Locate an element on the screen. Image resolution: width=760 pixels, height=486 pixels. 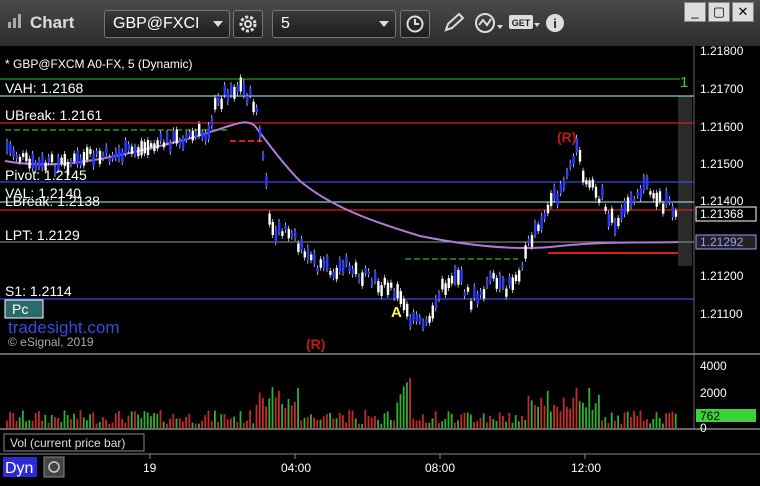
time-button is located at coordinates (415, 24).